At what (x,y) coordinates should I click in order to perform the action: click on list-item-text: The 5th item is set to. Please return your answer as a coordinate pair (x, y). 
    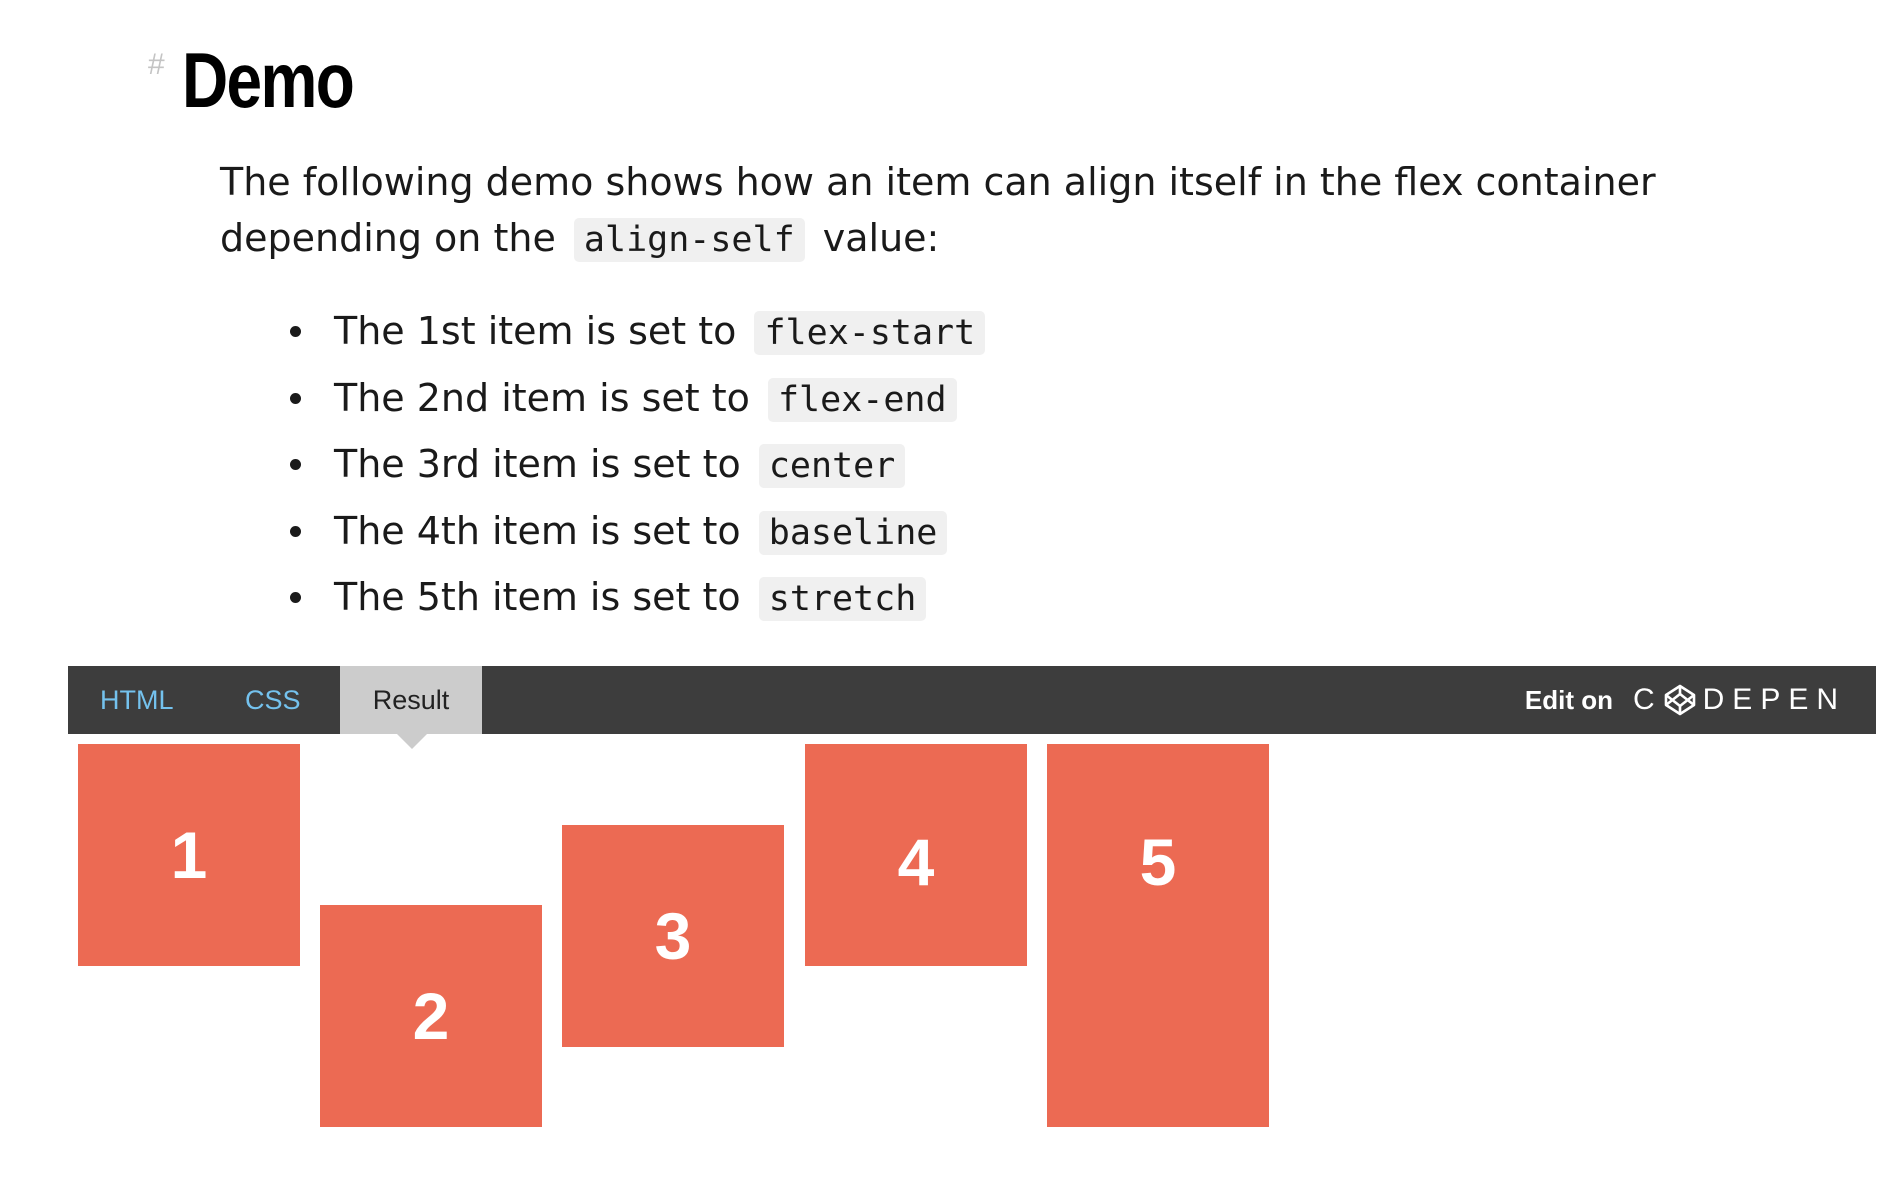
    Looking at the image, I should click on (537, 597).